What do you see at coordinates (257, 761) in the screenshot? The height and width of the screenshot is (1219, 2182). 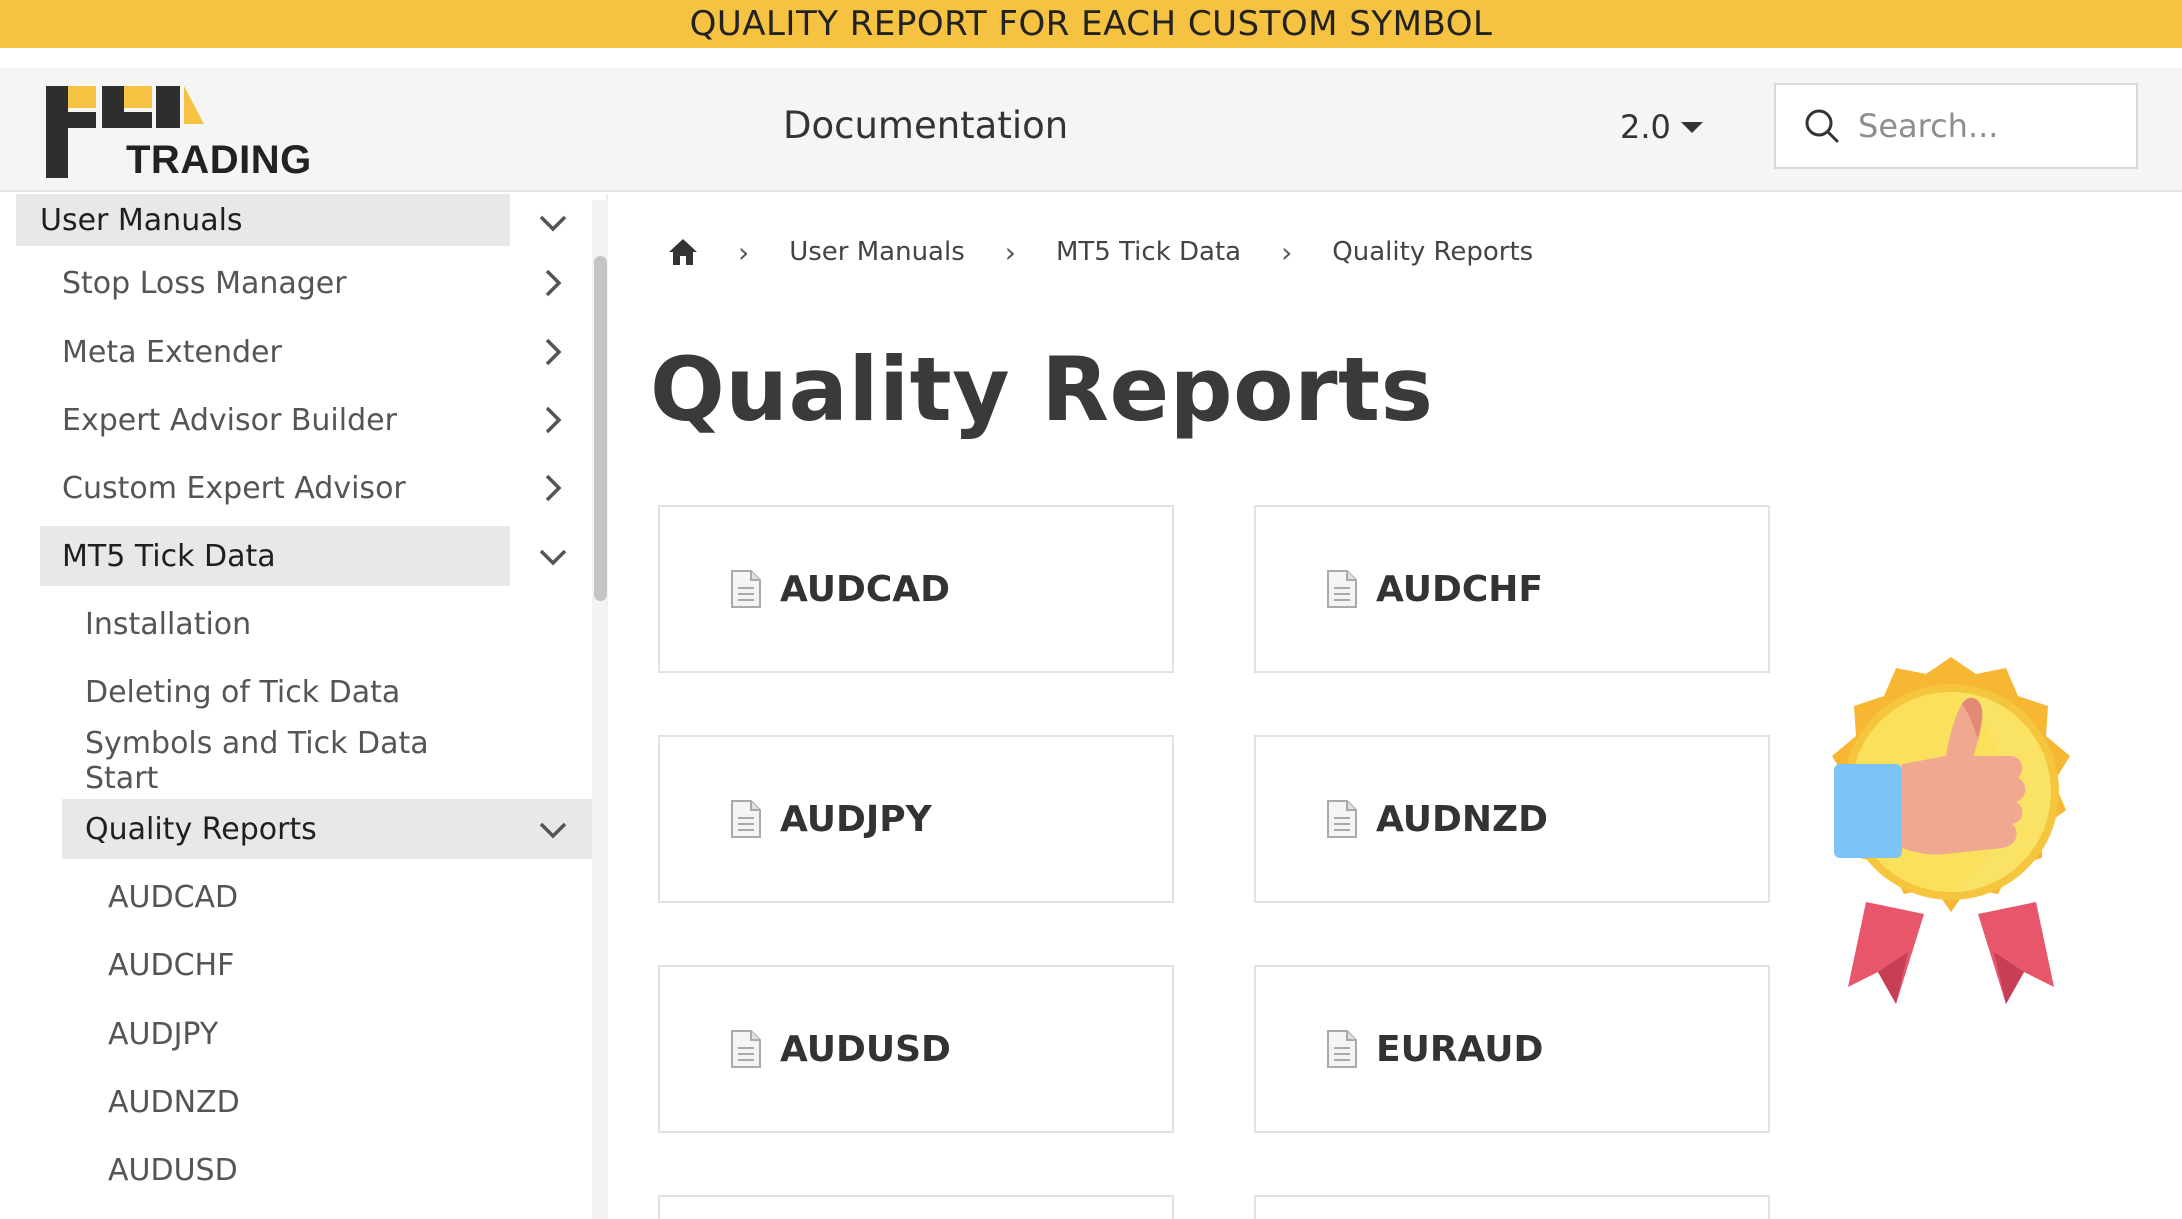 I see `sidebar-item-label: Symbols and Tick Data Start` at bounding box center [257, 761].